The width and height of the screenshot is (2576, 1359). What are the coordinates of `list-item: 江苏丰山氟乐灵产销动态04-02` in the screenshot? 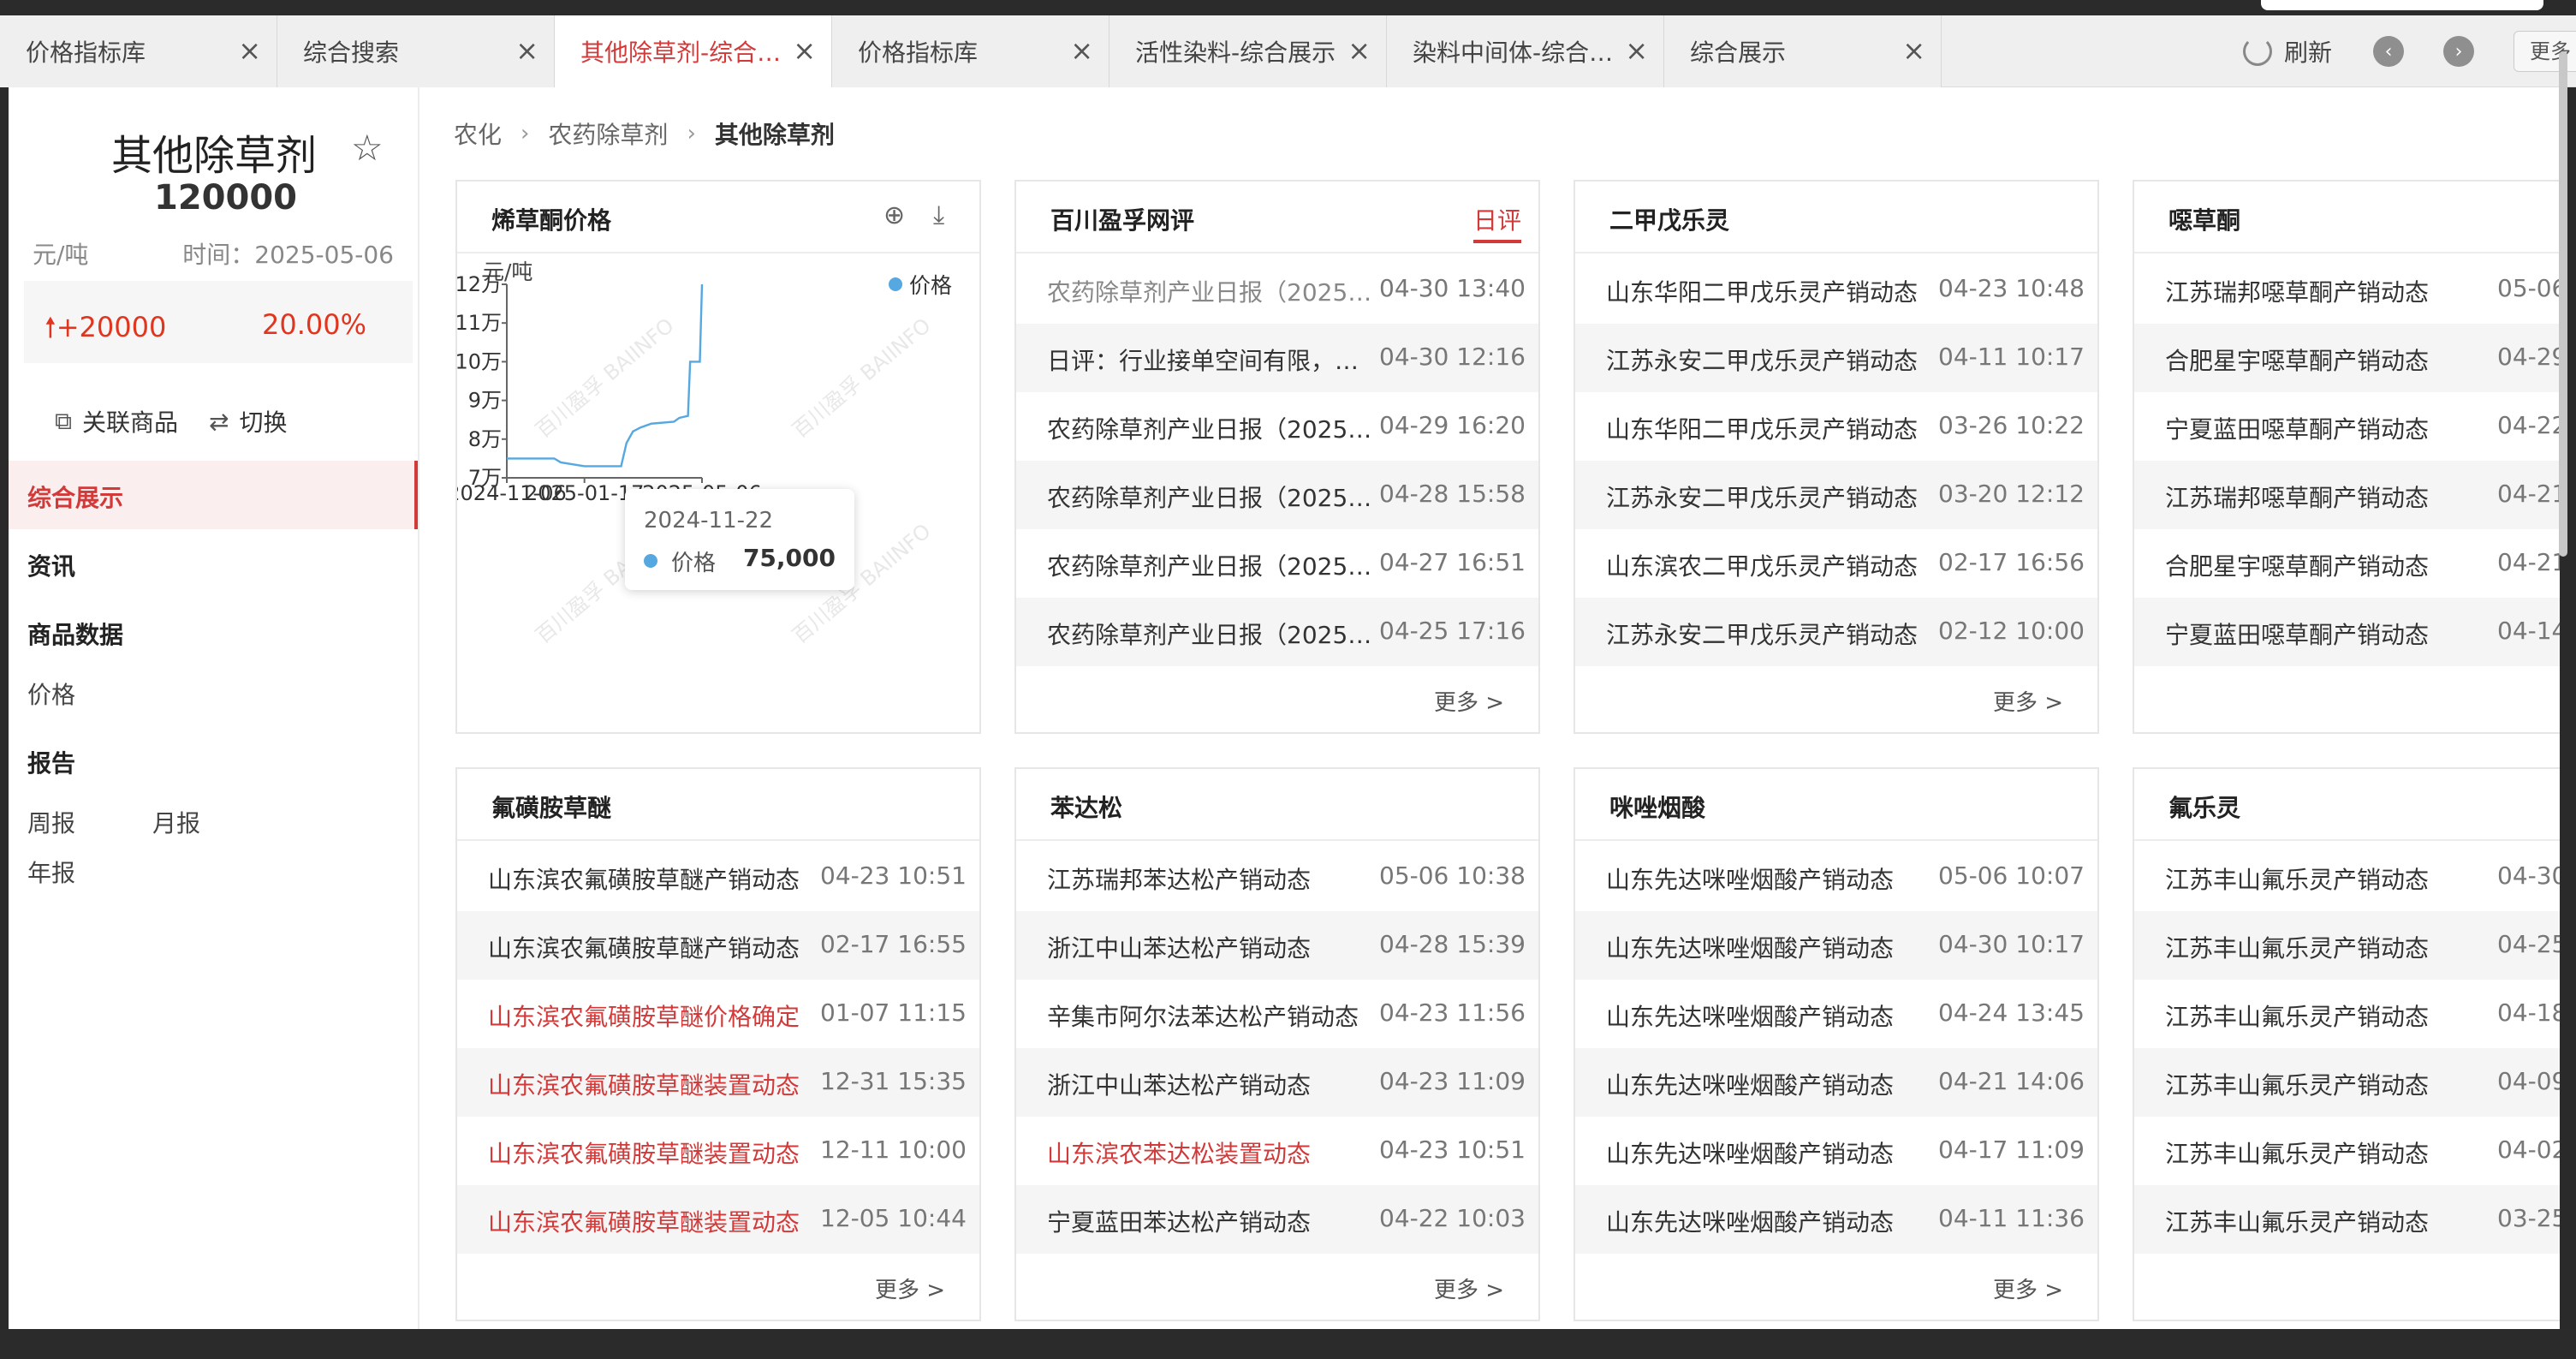 It's located at (2347, 1151).